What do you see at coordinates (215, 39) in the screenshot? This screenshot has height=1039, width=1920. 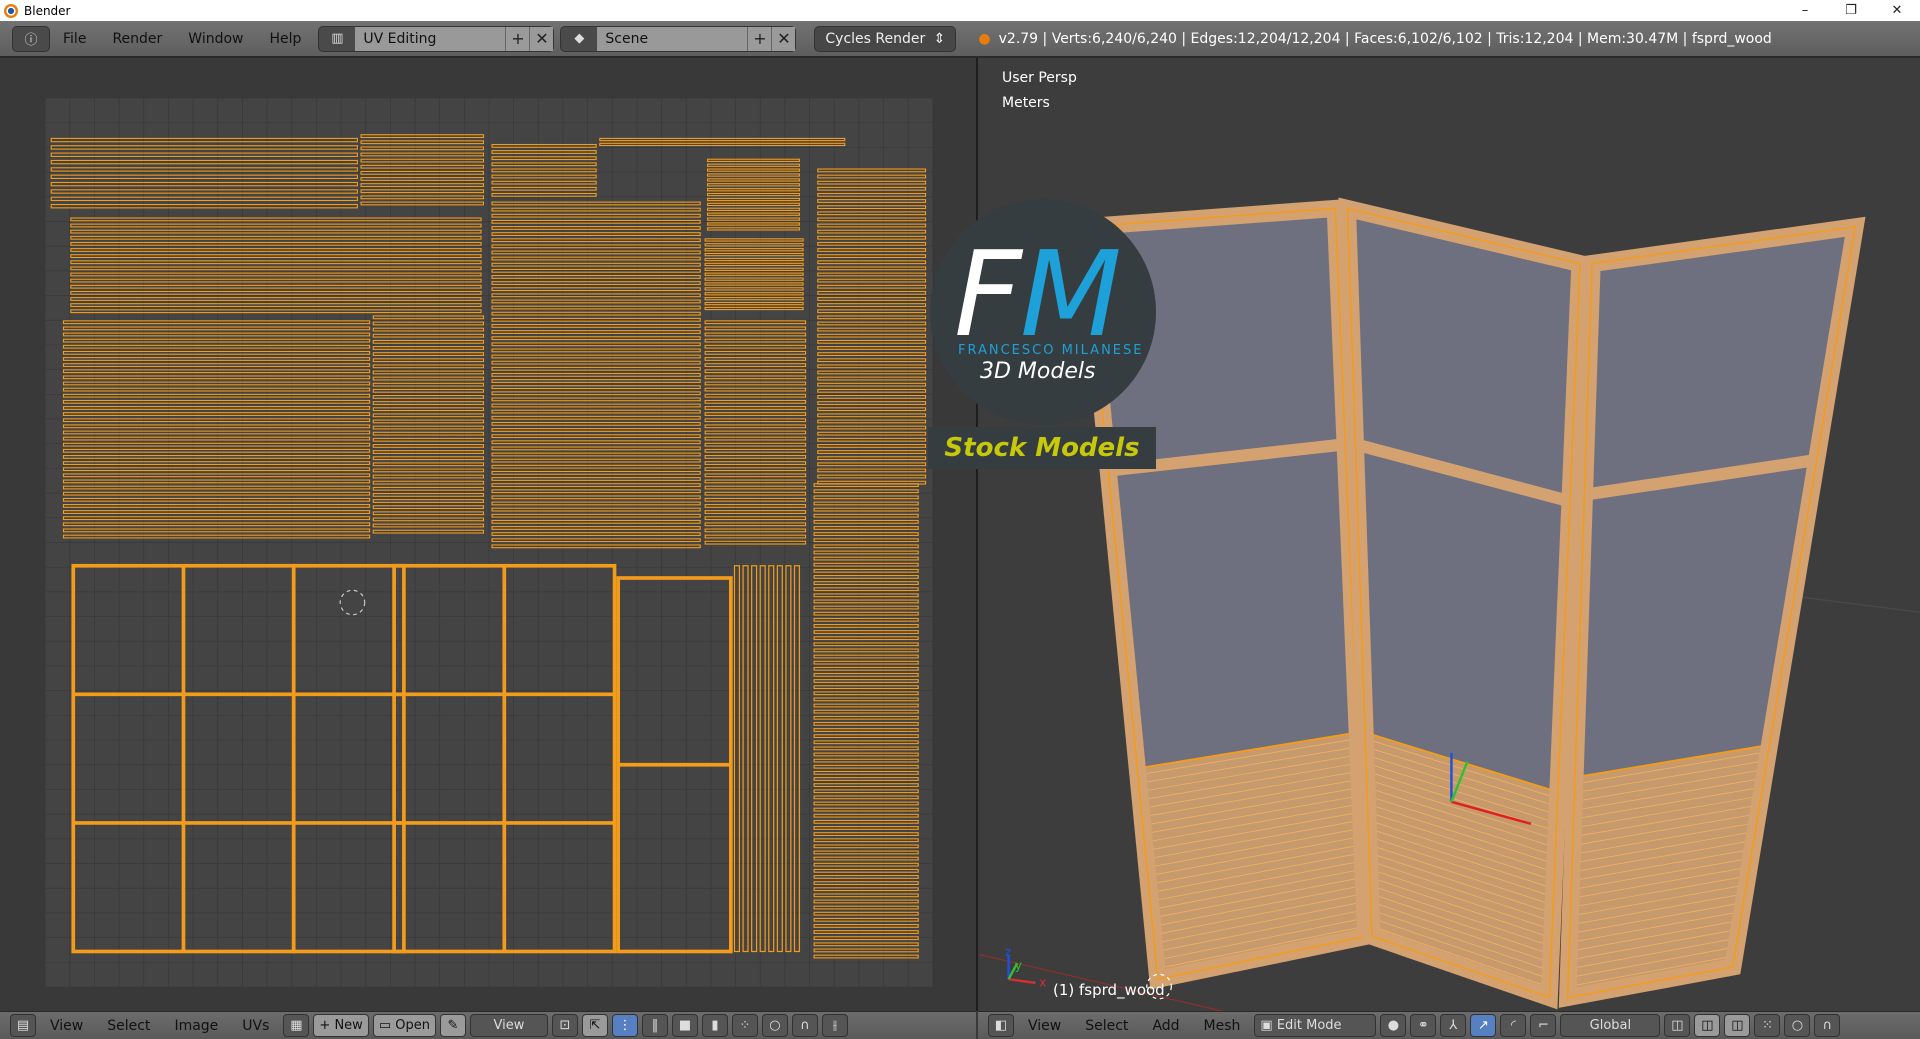 I see `menu-window: Window` at bounding box center [215, 39].